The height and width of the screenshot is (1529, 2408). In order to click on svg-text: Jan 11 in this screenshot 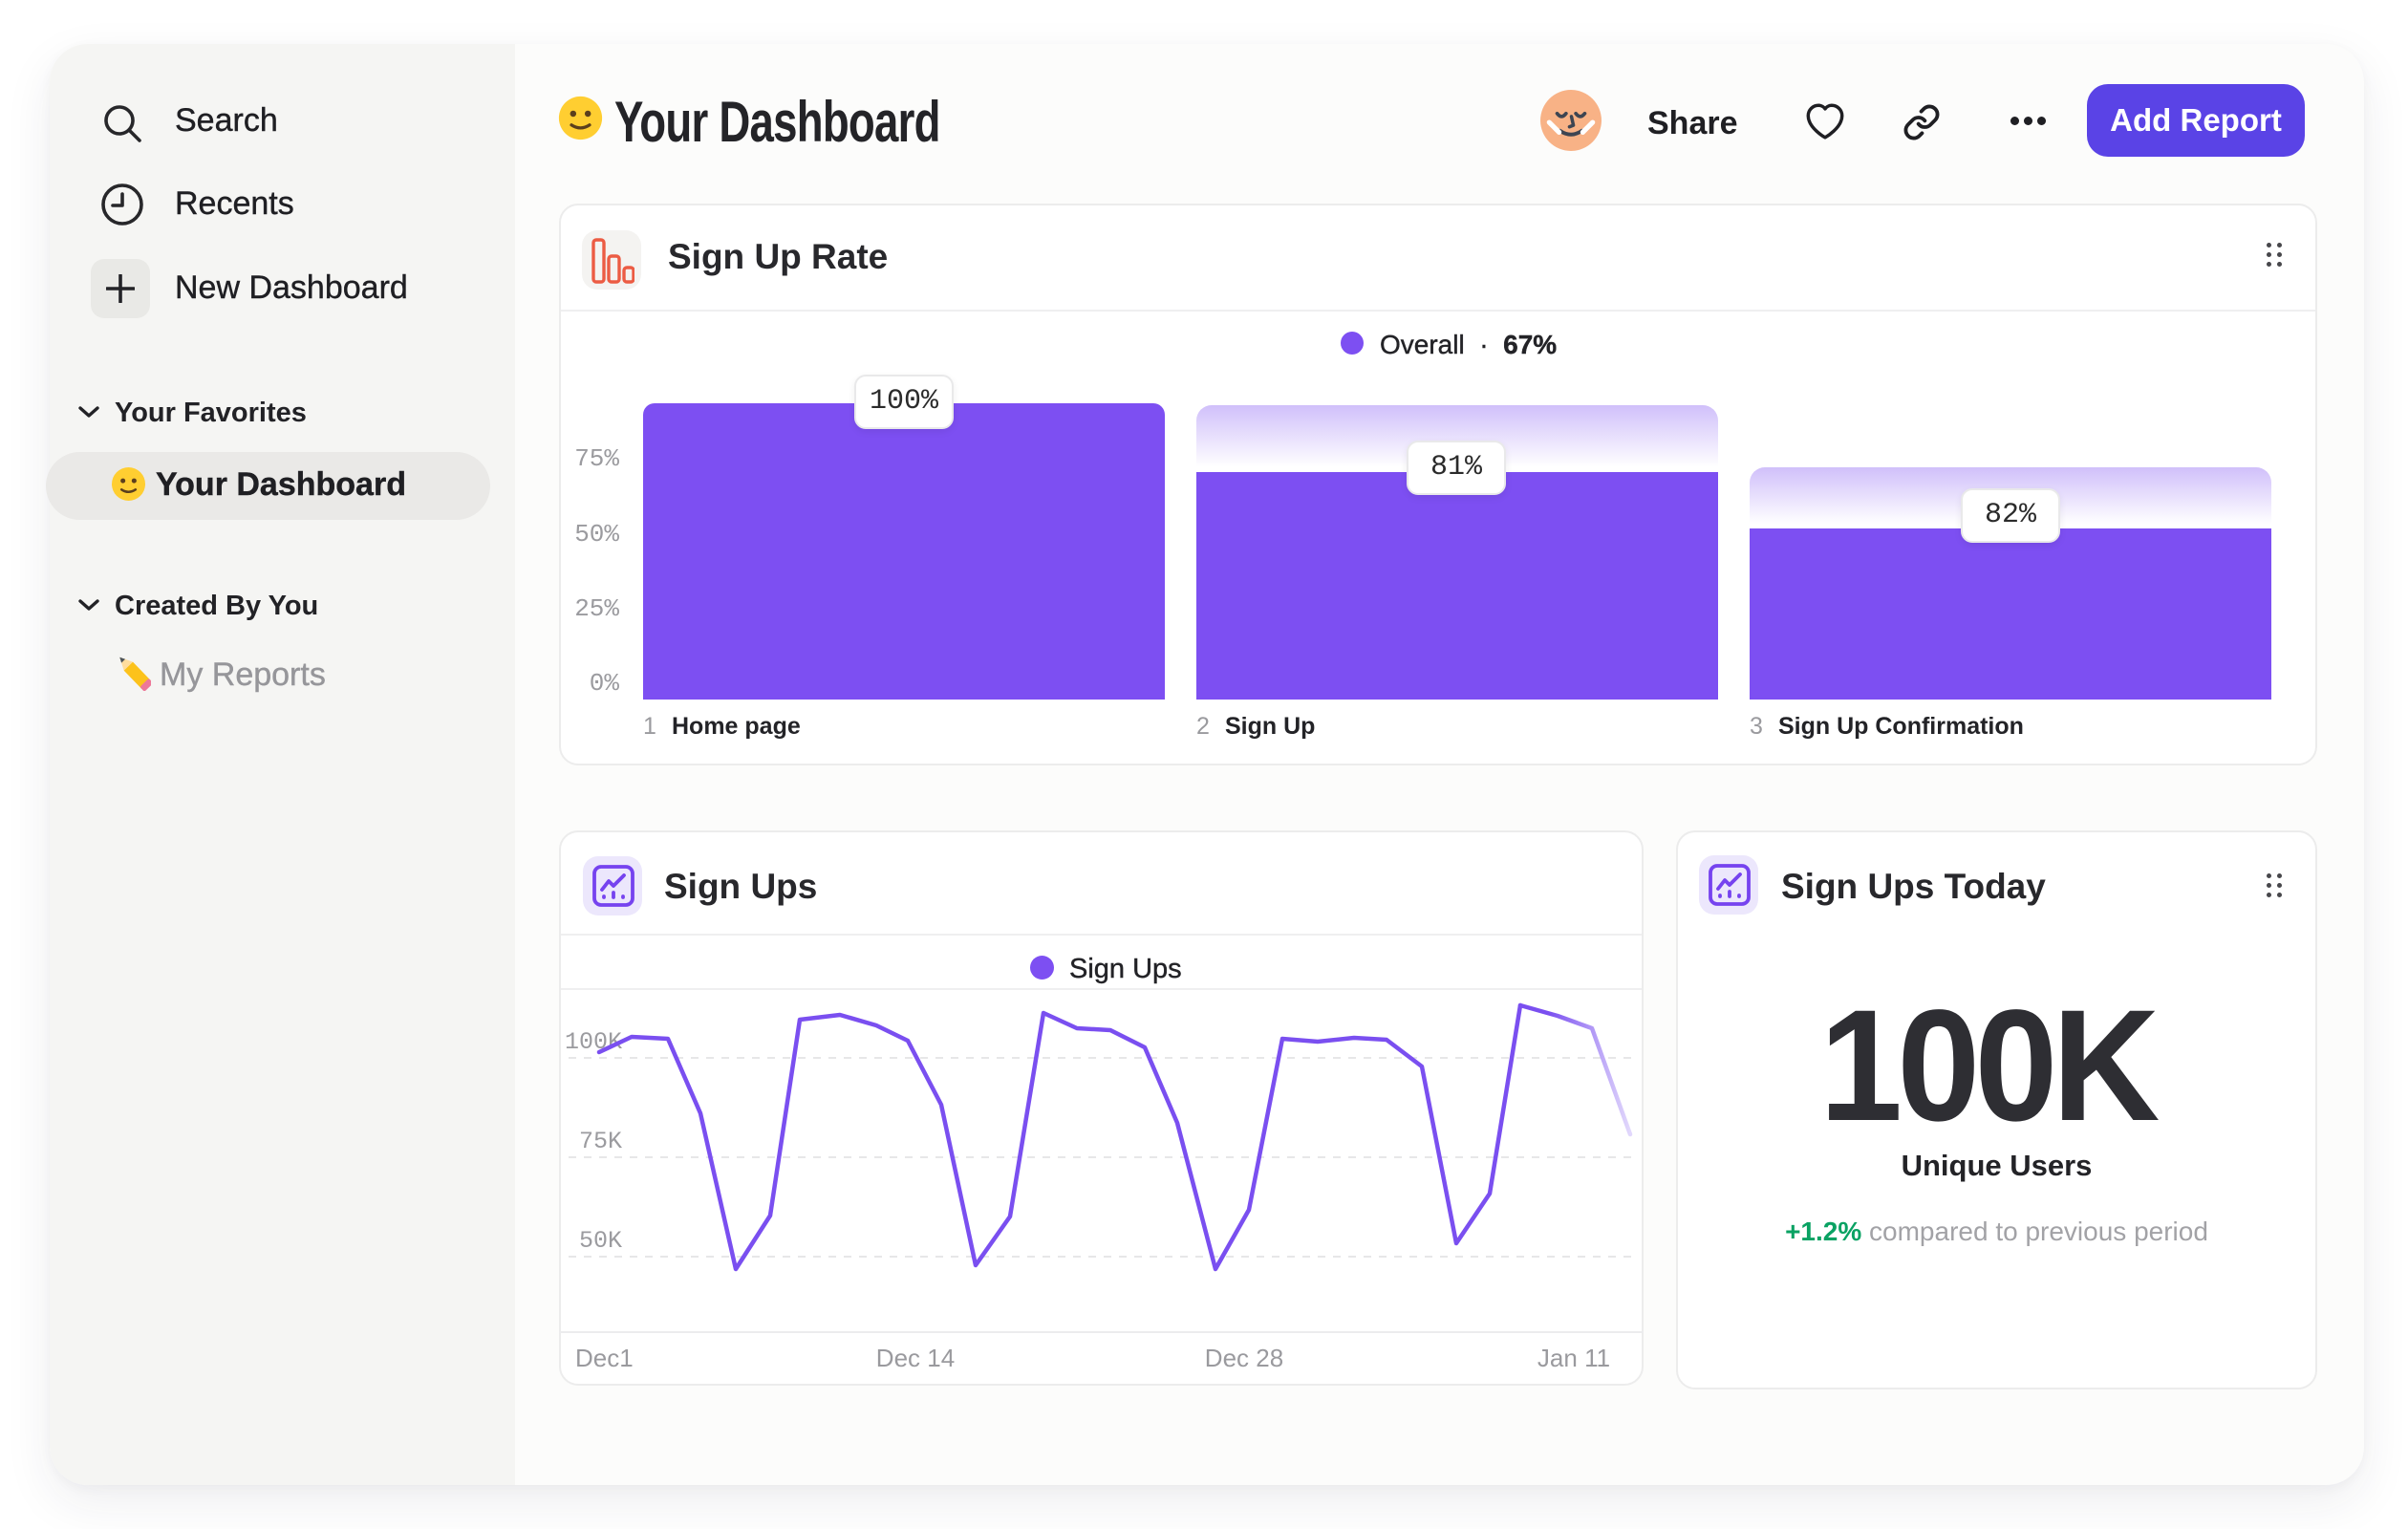, I will do `click(1574, 1358)`.